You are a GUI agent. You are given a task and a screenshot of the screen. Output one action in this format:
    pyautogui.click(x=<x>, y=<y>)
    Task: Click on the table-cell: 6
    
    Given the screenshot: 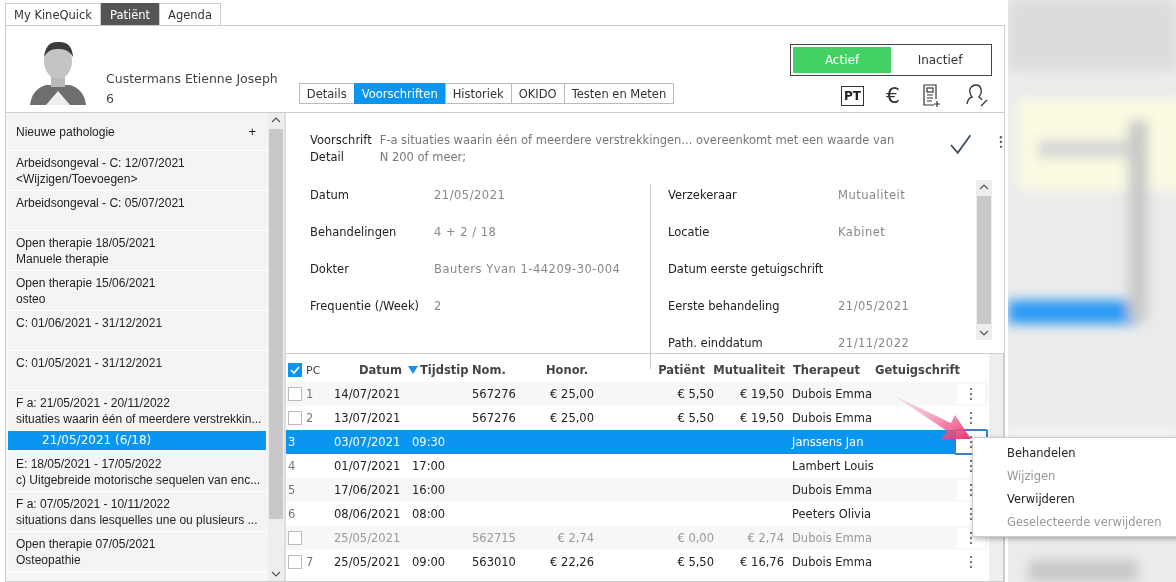 What is the action you would take?
    pyautogui.click(x=292, y=514)
    